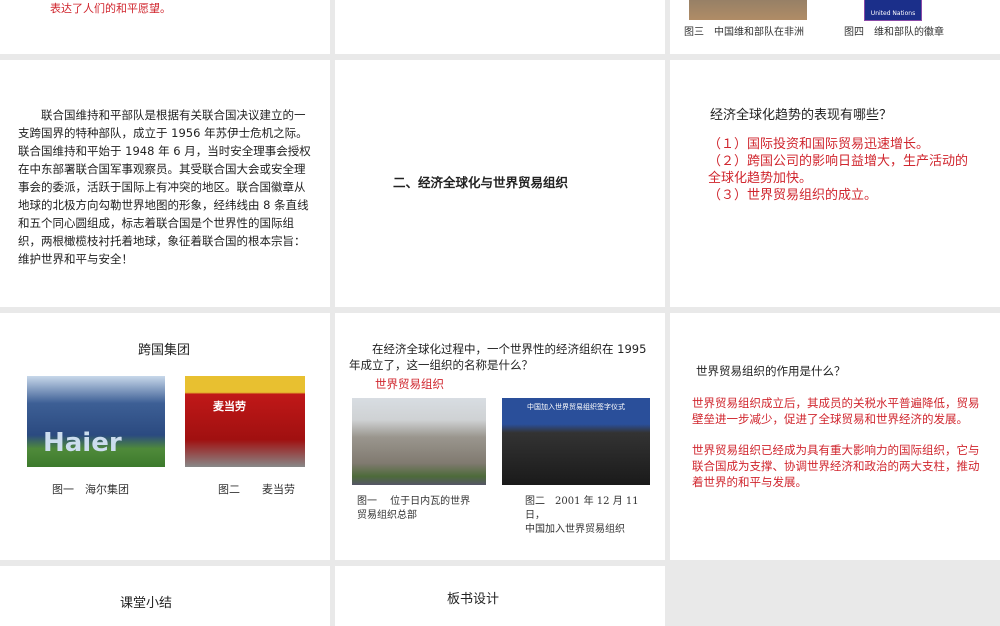  Describe the element at coordinates (582, 508) in the screenshot. I see `caption-2: 图二 2001 年 12 月 11 日，` at that location.